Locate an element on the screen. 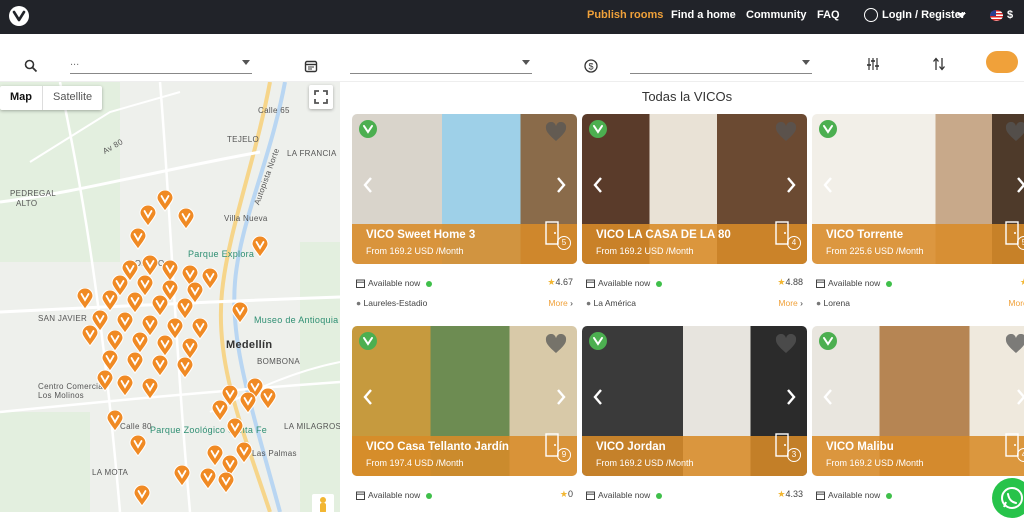 The width and height of the screenshot is (1024, 523). map-label: LA FRANCIA is located at coordinates (312, 153).